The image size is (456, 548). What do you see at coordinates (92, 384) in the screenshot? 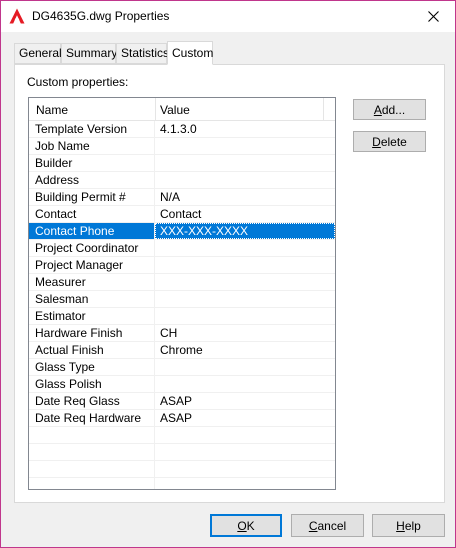
I see `property-name-cell: Glass Polish` at bounding box center [92, 384].